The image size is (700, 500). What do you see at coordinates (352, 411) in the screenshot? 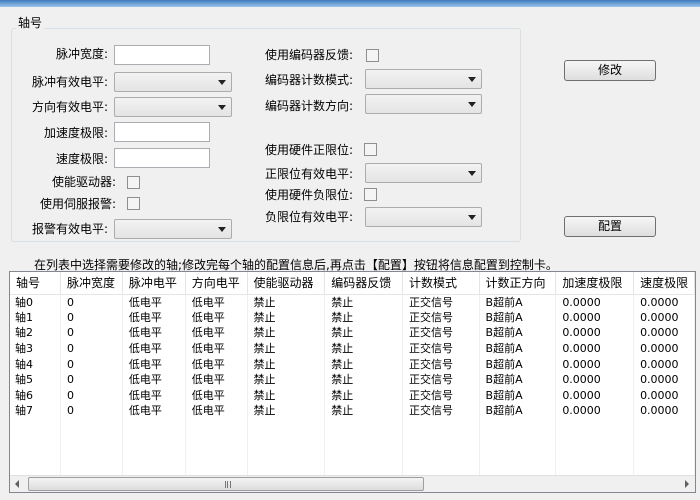
I see `table-row: 轴7 0 低电平 低电平 禁止 禁止 正交信号 B超前A 0.0000 0.0000` at bounding box center [352, 411].